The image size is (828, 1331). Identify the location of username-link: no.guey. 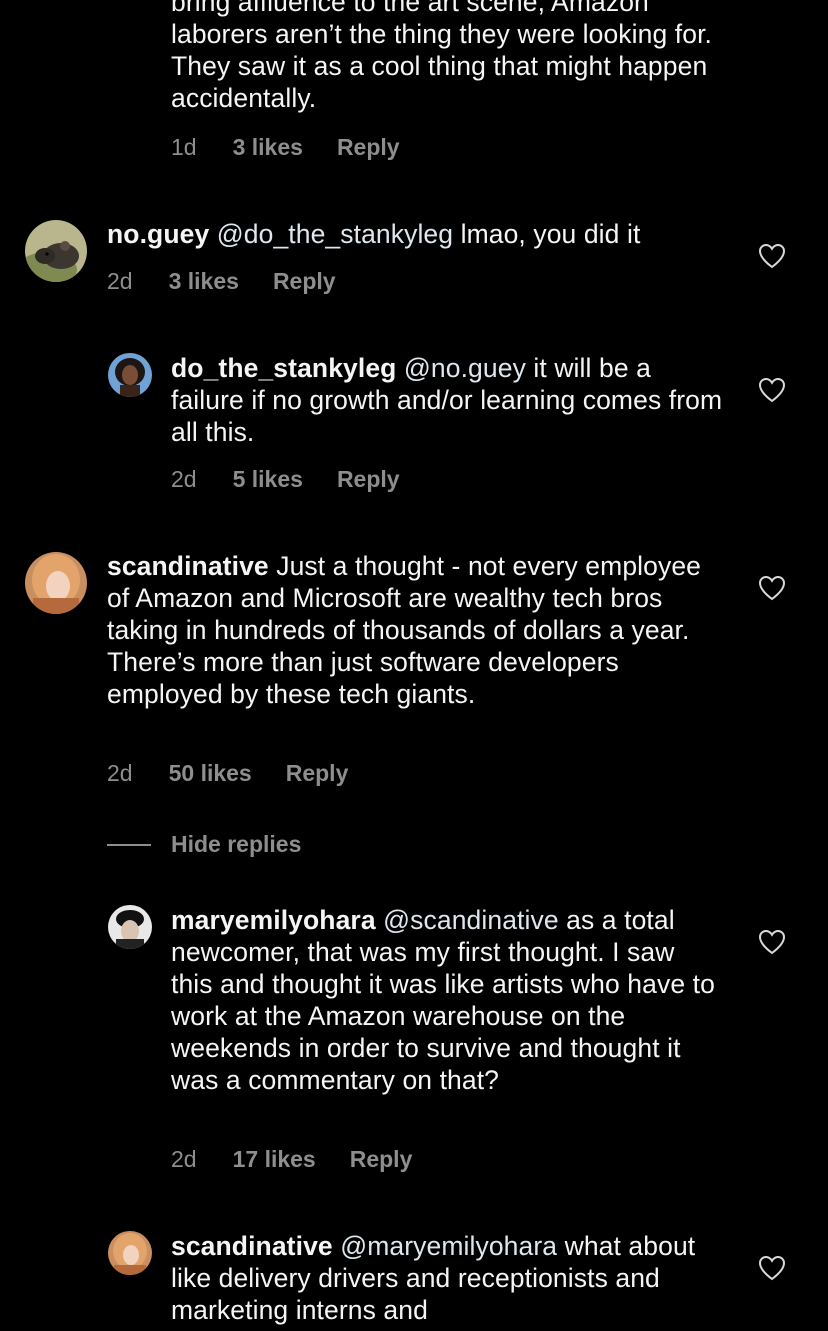
(158, 234).